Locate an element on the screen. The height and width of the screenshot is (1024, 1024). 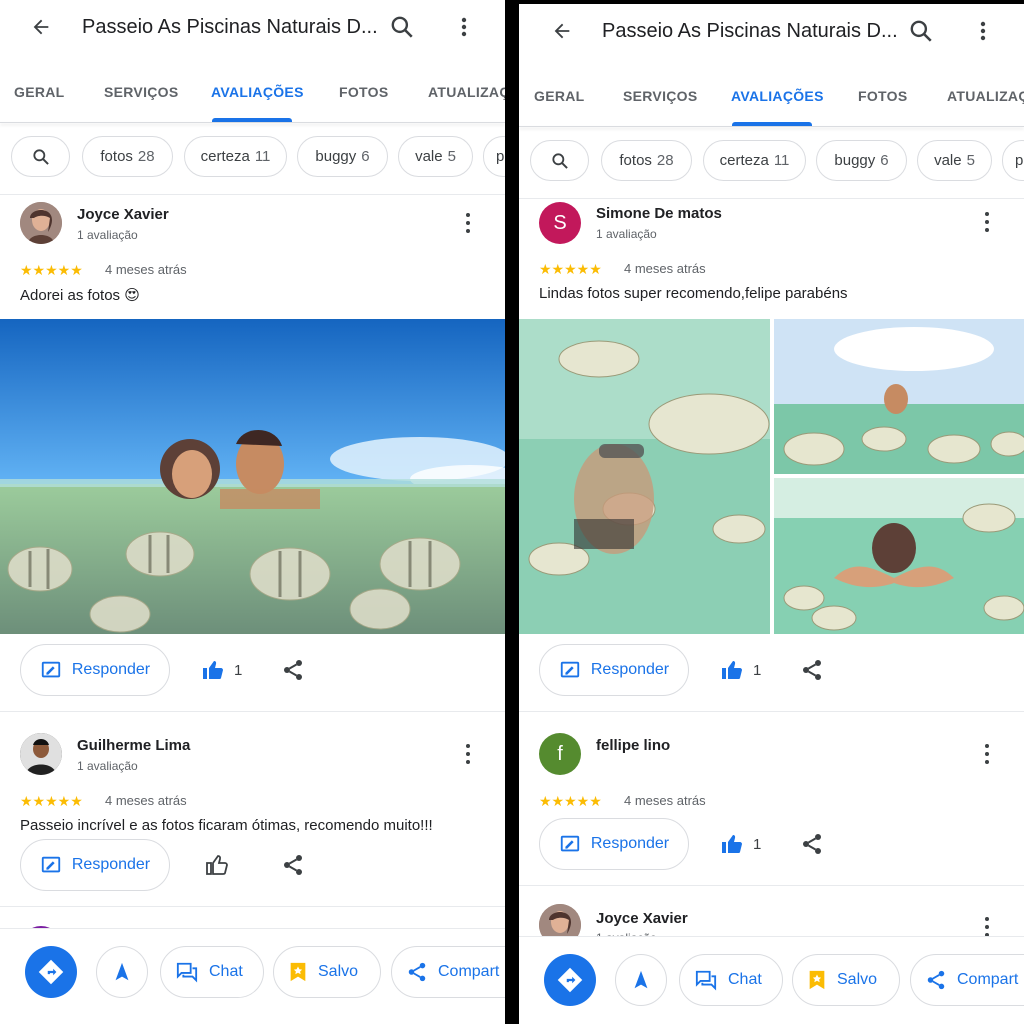
navigation-arrow-icon is located at coordinates (641, 979).